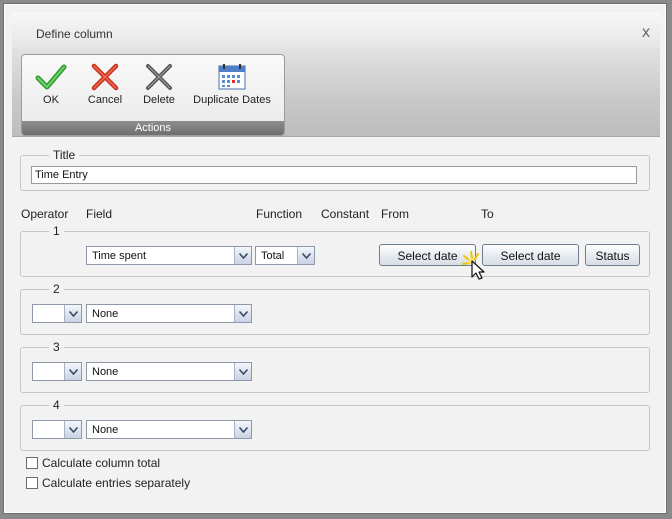 The height and width of the screenshot is (519, 672). Describe the element at coordinates (487, 214) in the screenshot. I see `to-header: To` at that location.